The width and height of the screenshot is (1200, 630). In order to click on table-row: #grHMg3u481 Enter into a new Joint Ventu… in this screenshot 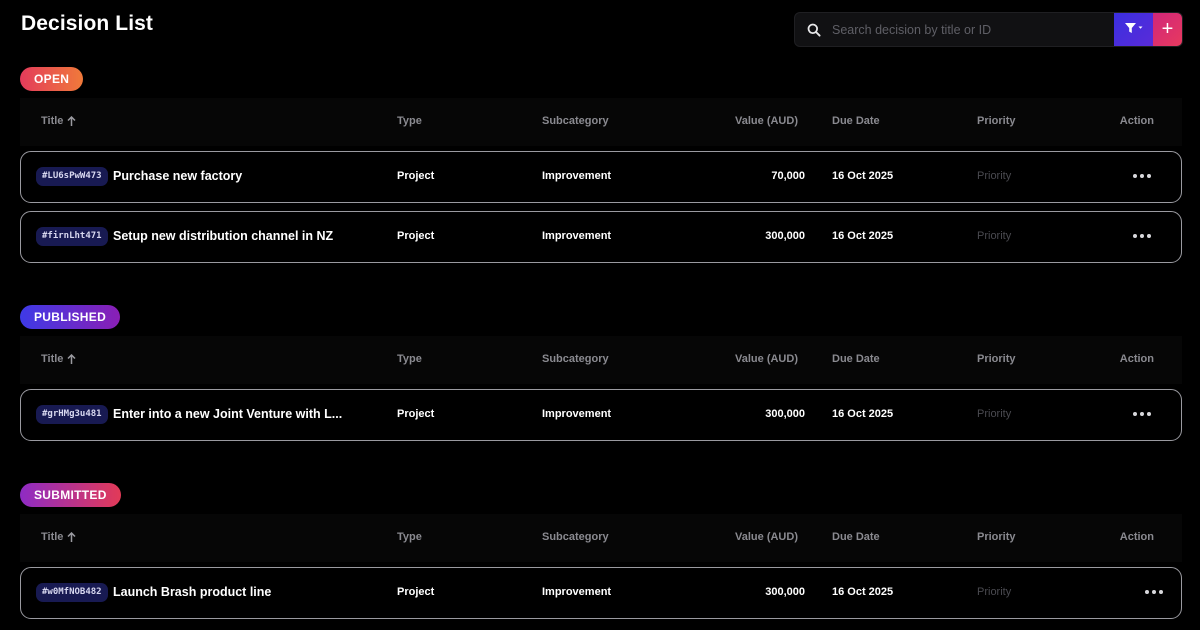, I will do `click(601, 415)`.